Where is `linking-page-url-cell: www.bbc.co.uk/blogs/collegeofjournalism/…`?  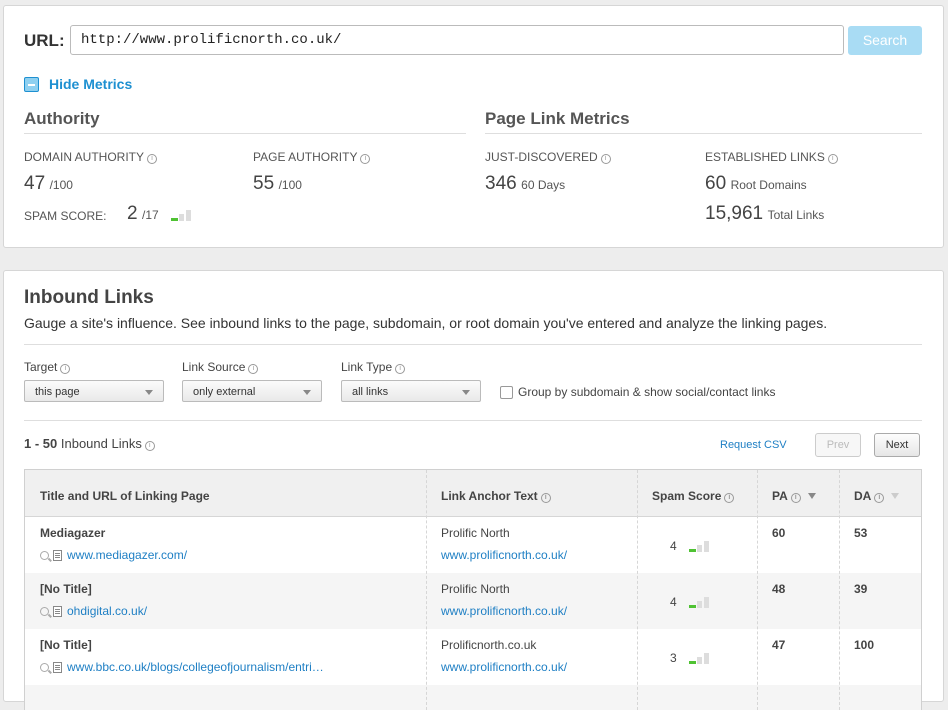
linking-page-url-cell: www.bbc.co.uk/blogs/collegeofjournalism/… is located at coordinates (182, 667).